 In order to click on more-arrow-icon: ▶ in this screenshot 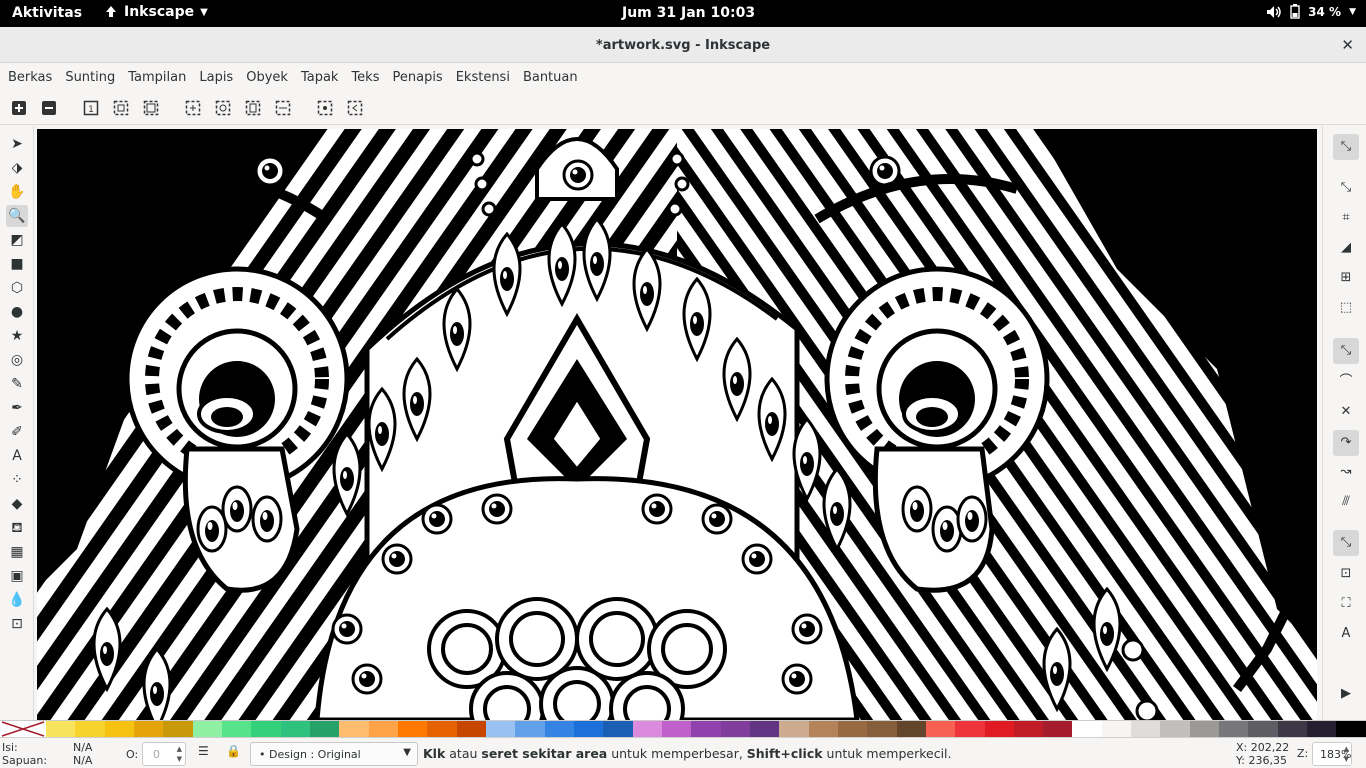, I will do `click(1346, 694)`.